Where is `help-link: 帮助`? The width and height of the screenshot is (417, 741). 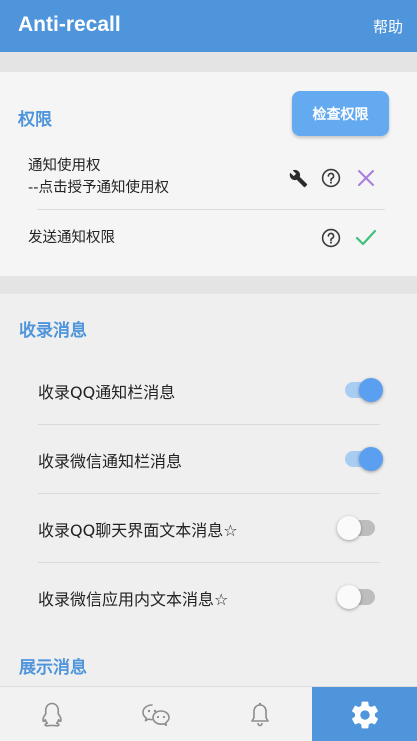 help-link: 帮助 is located at coordinates (388, 26).